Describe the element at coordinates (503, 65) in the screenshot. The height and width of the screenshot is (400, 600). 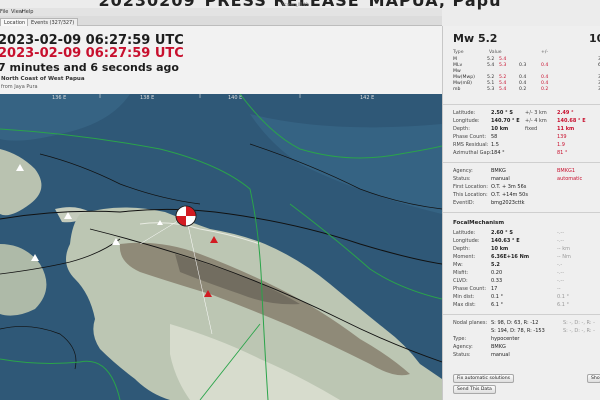
I see `mag-value-red: 5.3` at that location.